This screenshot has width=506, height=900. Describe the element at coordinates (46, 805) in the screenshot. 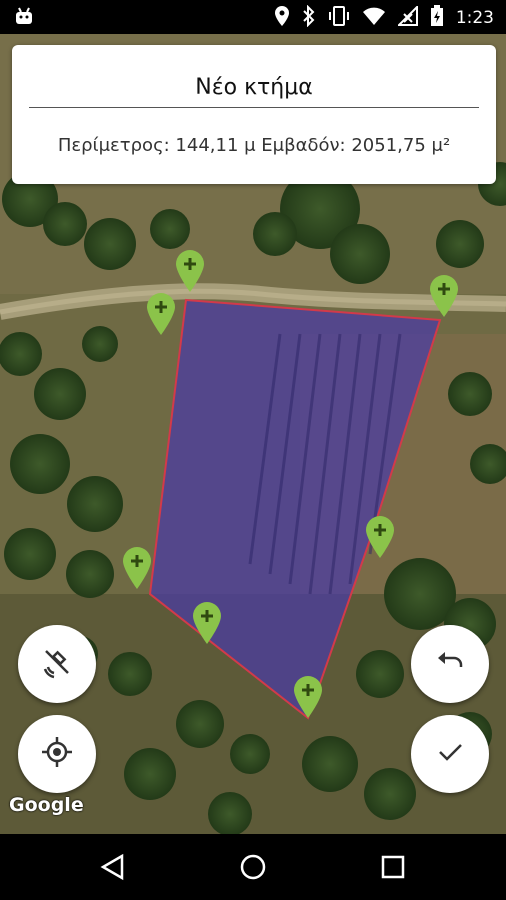

I see `google-attribution: Google` at that location.